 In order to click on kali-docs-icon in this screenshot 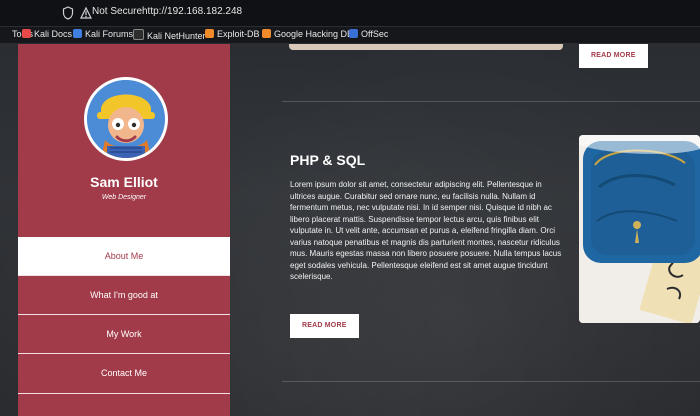, I will do `click(26, 33)`.